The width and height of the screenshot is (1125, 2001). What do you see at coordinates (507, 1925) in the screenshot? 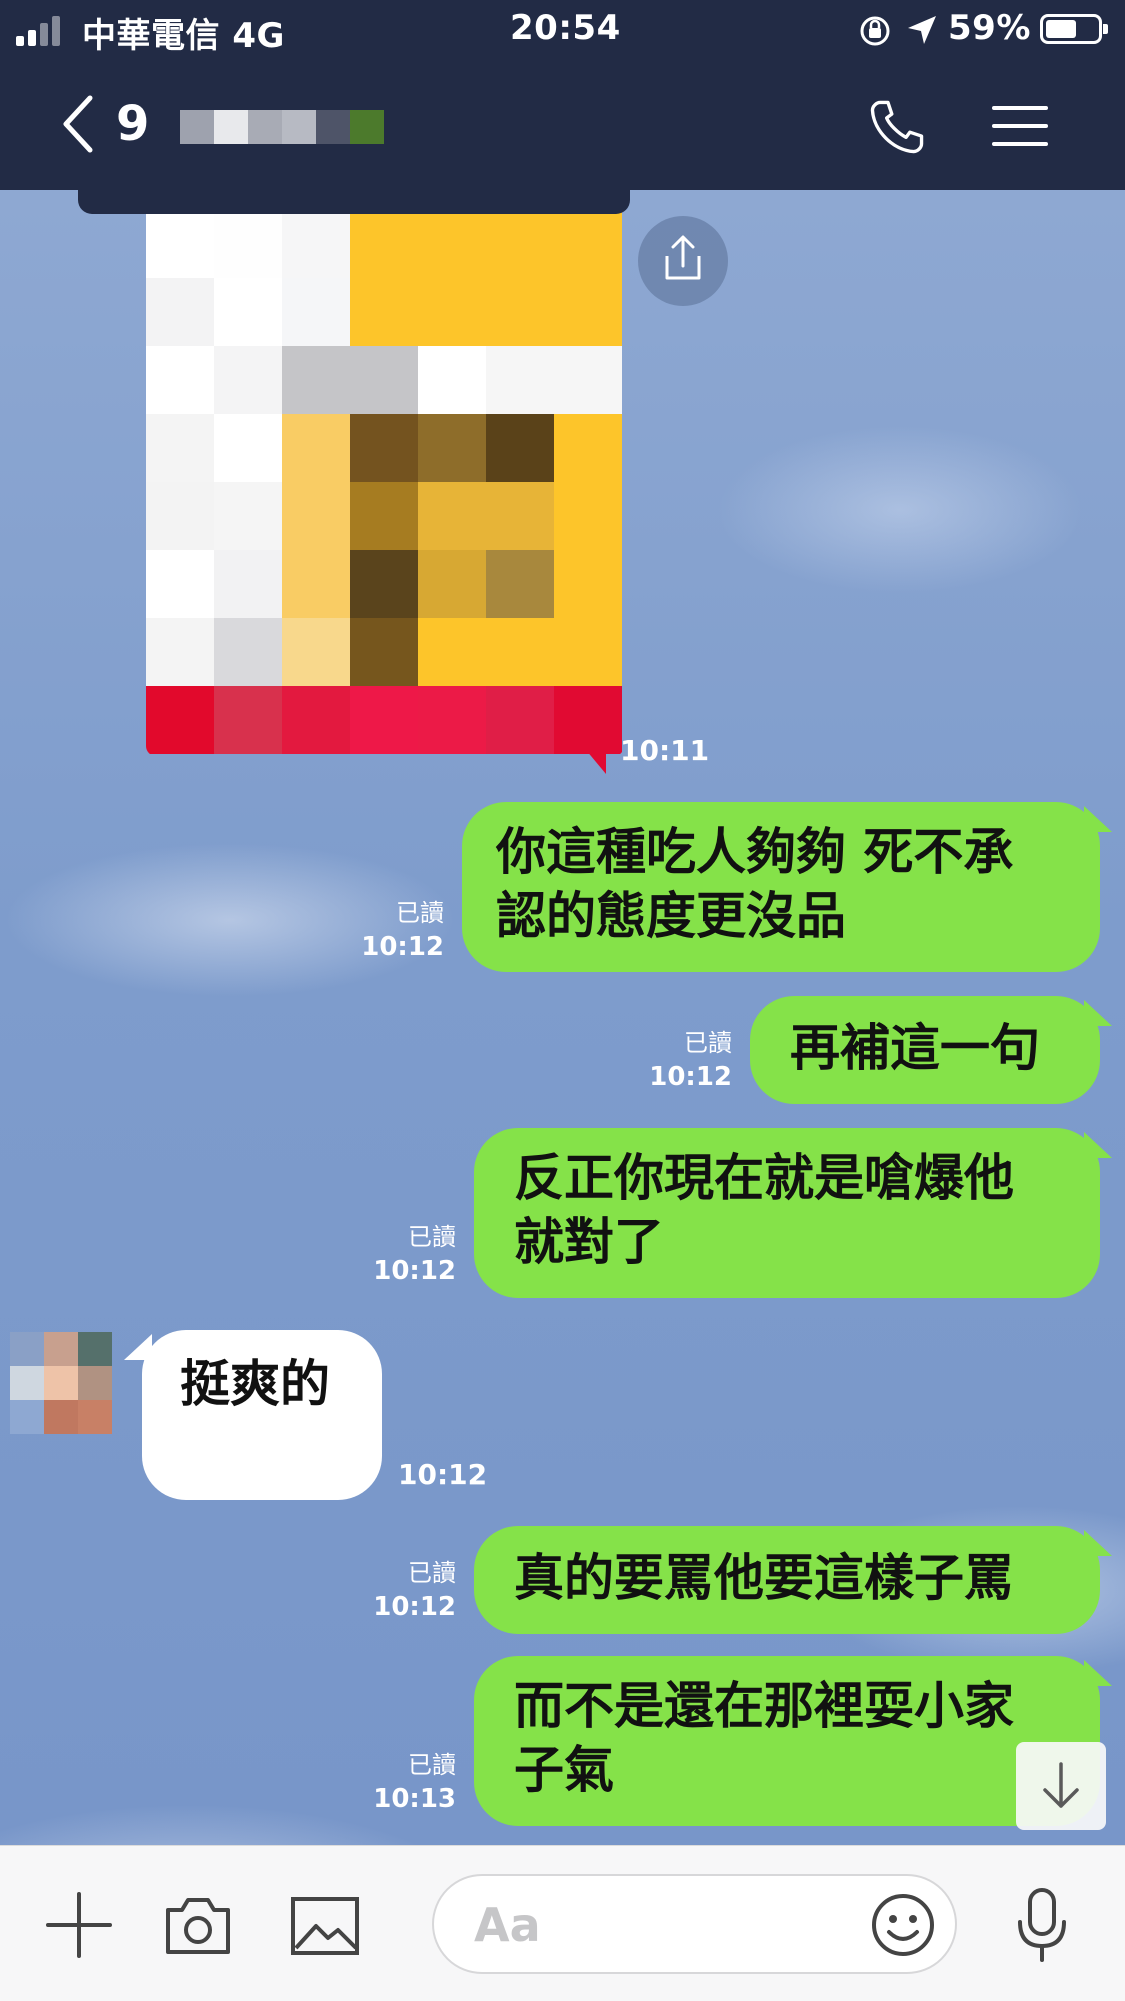
I see `message-input-placeholder: Aa` at bounding box center [507, 1925].